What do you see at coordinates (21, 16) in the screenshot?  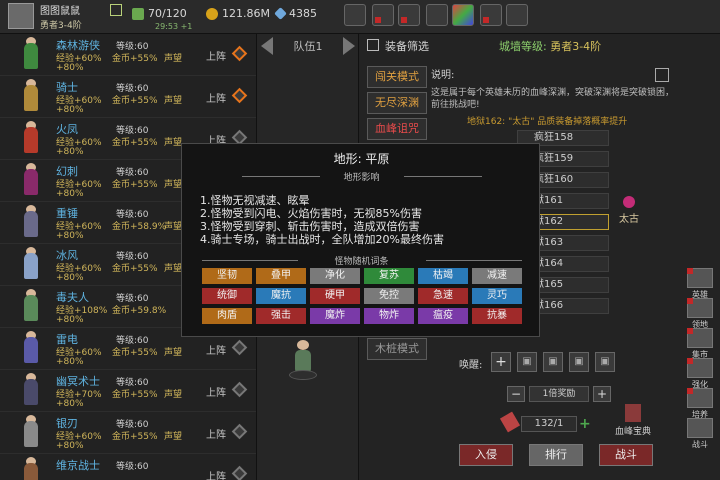 I see `player-avatar` at bounding box center [21, 16].